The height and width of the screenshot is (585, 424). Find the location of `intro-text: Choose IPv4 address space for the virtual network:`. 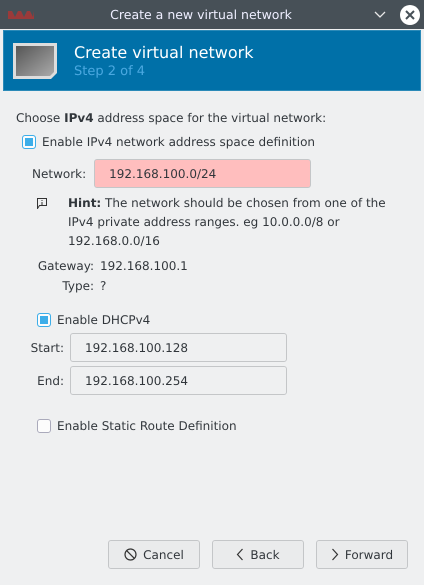

intro-text: Choose IPv4 address space for the virtual network: is located at coordinates (172, 118).